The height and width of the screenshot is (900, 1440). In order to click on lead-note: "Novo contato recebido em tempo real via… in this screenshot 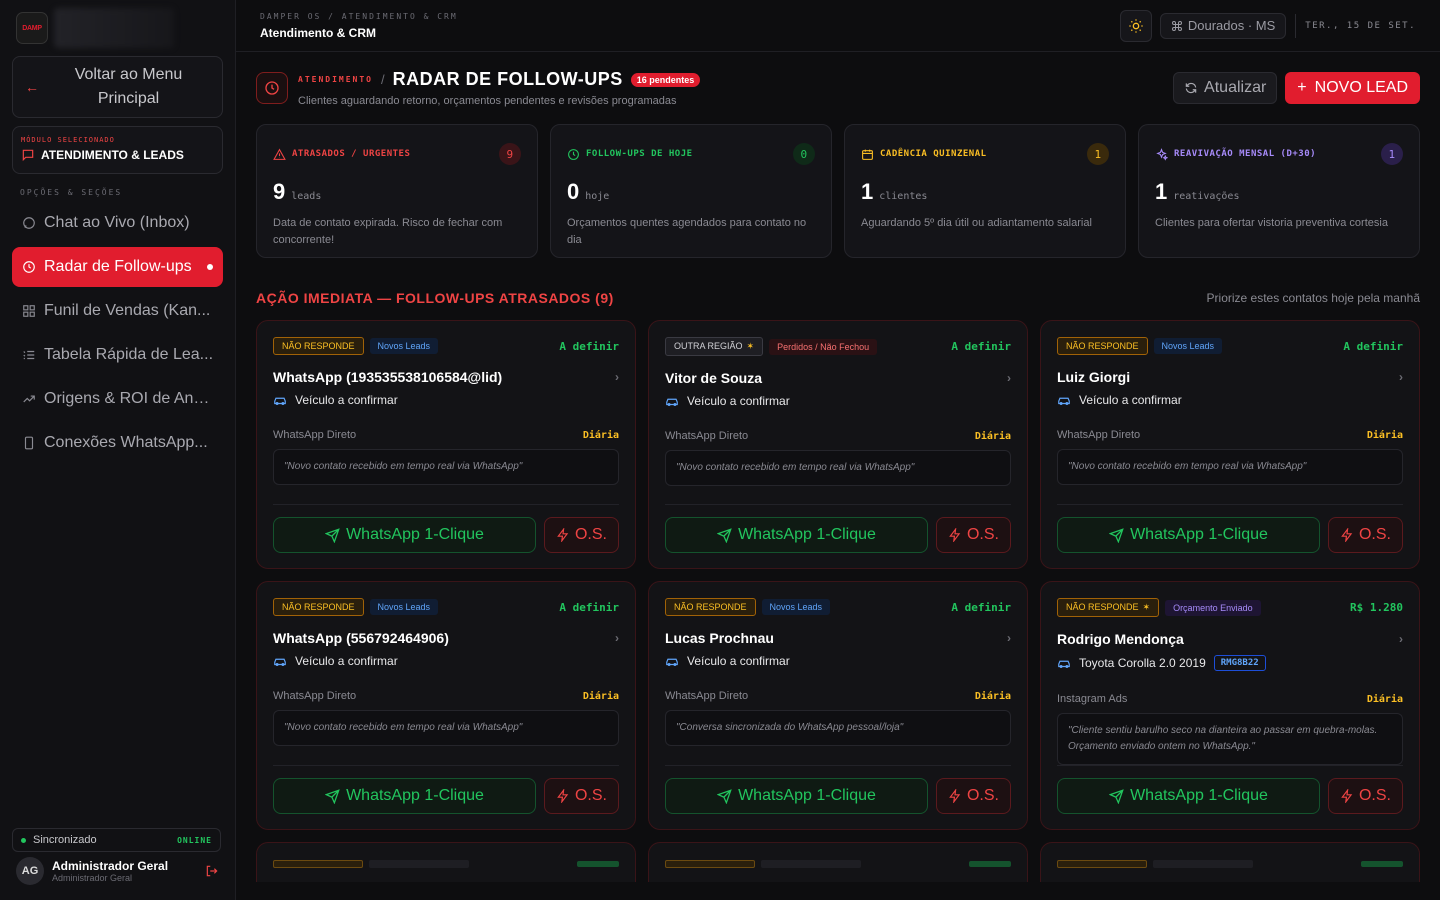, I will do `click(446, 728)`.